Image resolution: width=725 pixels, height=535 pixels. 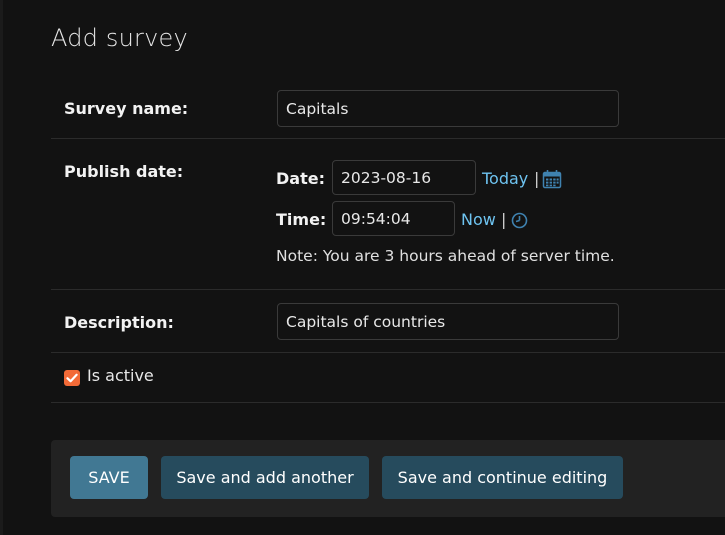 I want to click on calendar-icon, so click(x=552, y=179).